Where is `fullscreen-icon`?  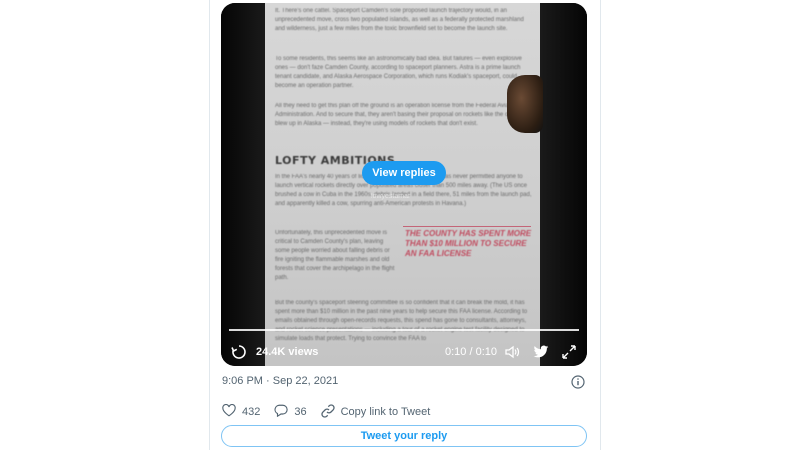
fullscreen-icon is located at coordinates (569, 352).